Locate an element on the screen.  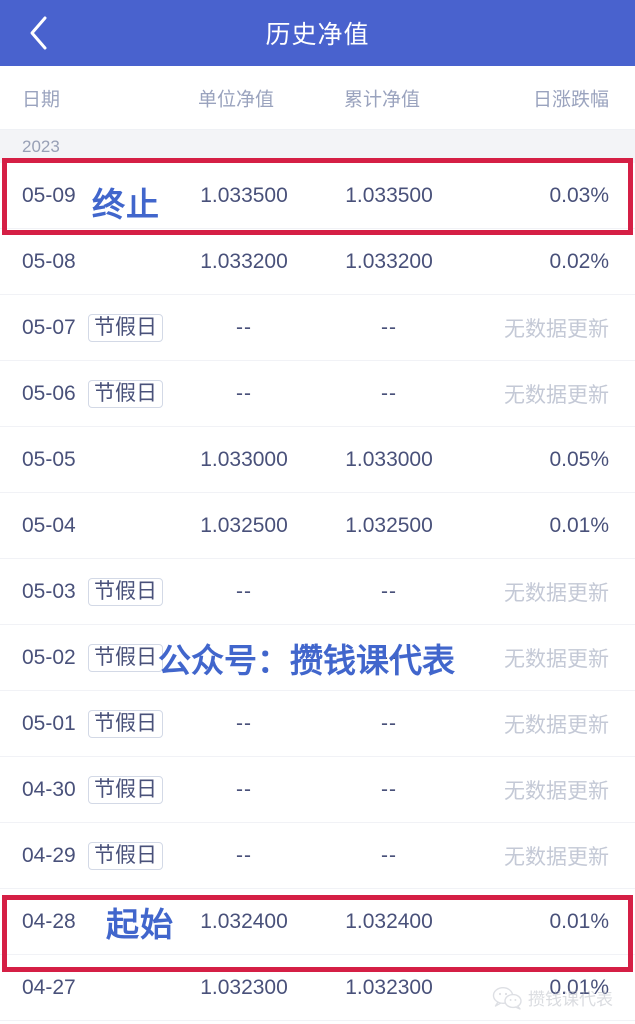
table-row: 05-03 节假日 -- -- 无数据更新 is located at coordinates (317, 592).